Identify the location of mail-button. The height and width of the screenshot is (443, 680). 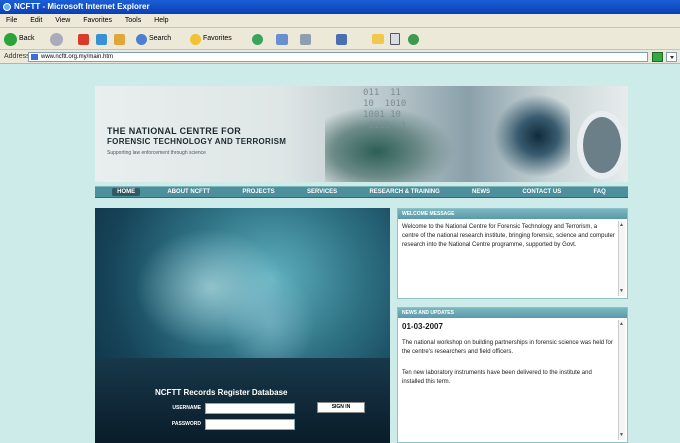
(282, 39).